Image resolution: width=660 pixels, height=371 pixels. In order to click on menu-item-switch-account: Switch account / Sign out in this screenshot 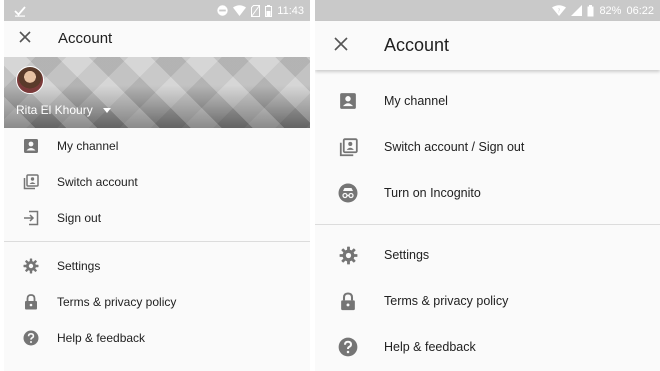, I will do `click(487, 147)`.